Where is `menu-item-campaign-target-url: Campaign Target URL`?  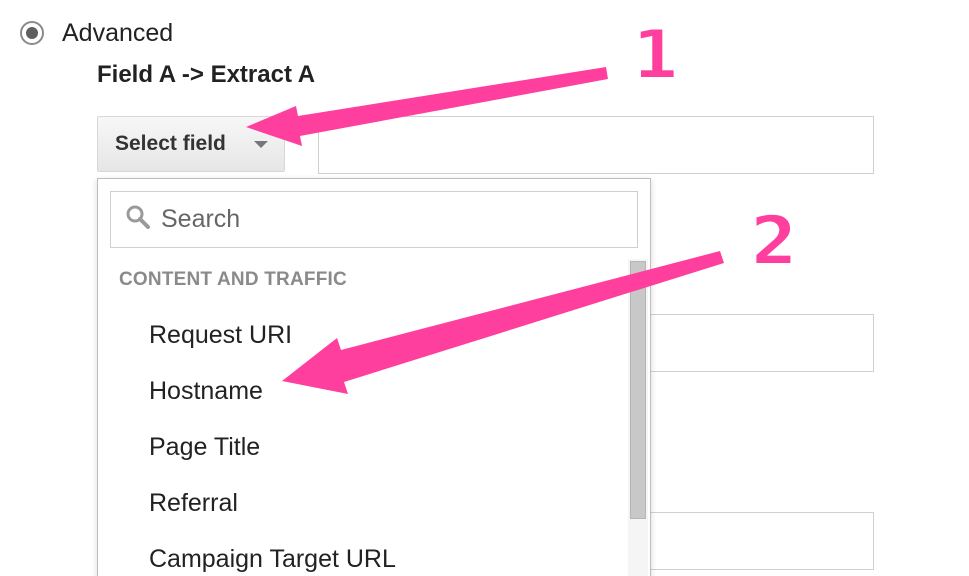 menu-item-campaign-target-url: Campaign Target URL is located at coordinates (363, 553).